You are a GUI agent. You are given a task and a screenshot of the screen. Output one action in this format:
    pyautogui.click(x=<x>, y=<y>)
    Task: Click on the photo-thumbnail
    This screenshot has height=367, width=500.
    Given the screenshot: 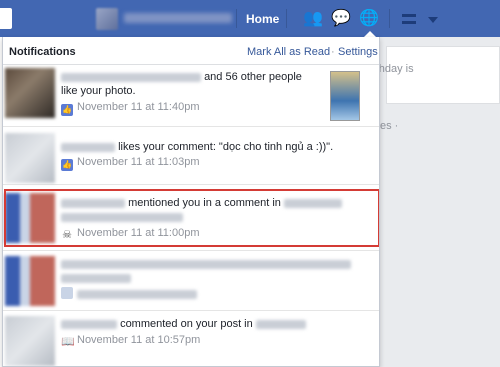 What is the action you would take?
    pyautogui.click(x=345, y=96)
    